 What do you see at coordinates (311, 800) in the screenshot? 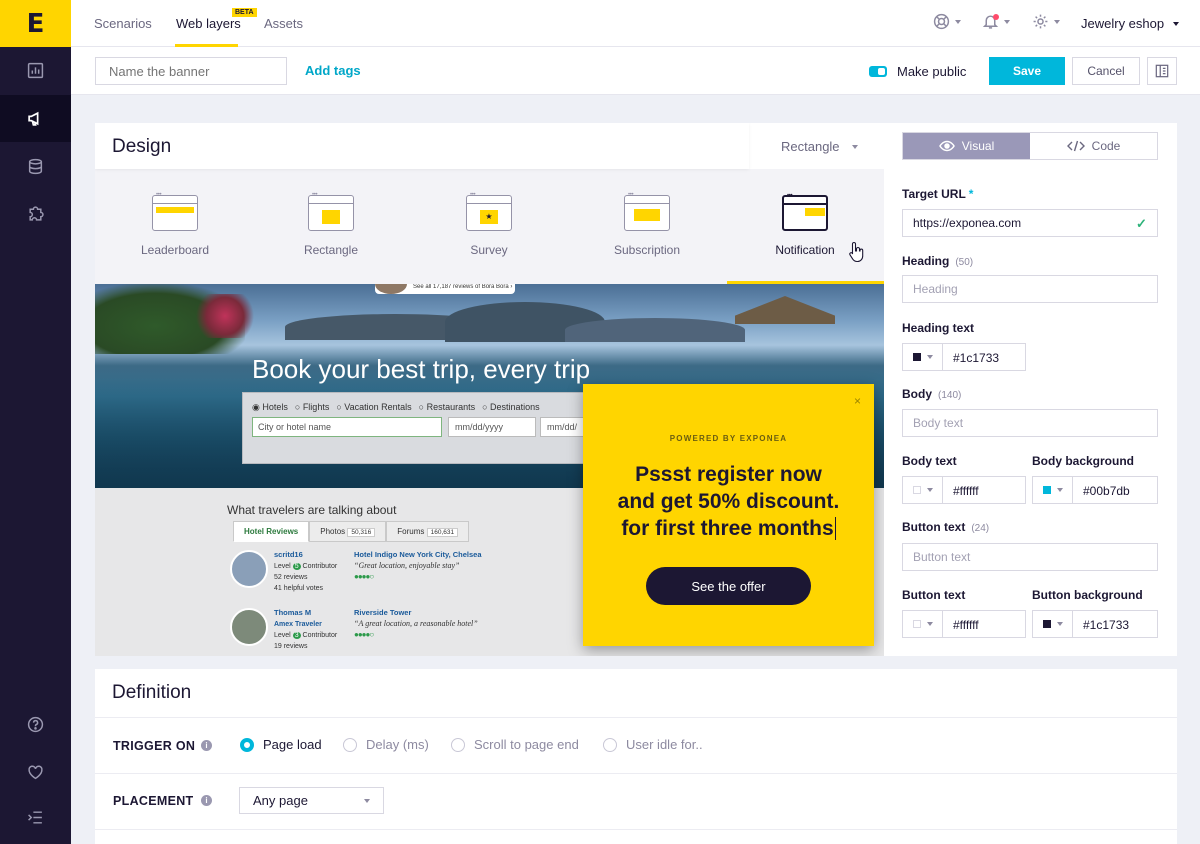
I see `placement-dropdown: Any page` at bounding box center [311, 800].